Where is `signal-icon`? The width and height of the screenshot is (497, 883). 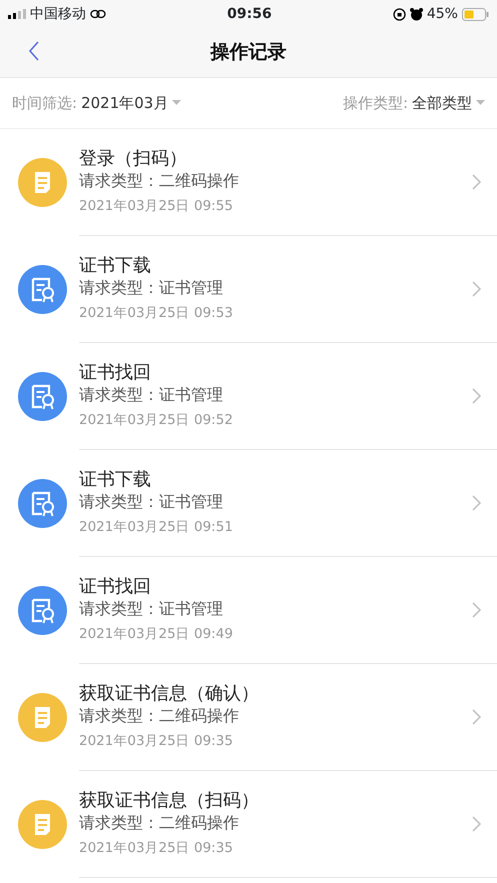
signal-icon is located at coordinates (17, 14).